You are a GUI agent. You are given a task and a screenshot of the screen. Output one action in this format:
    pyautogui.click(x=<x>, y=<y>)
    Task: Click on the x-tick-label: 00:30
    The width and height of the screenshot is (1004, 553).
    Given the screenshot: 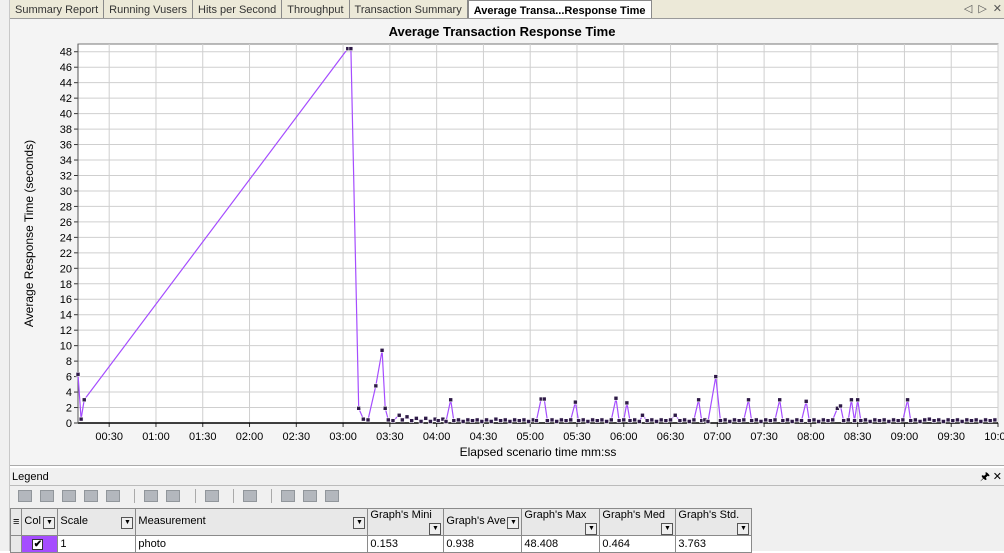 What is the action you would take?
    pyautogui.click(x=109, y=437)
    